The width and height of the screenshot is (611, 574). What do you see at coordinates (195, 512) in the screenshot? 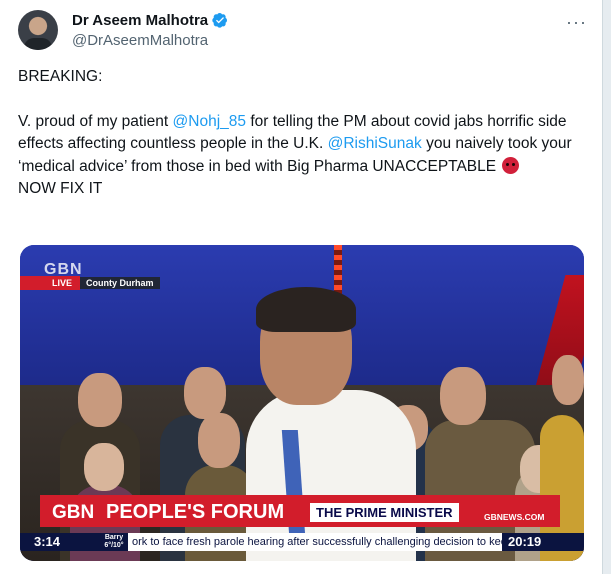
I see `banner-title: PEOPLE'S FORUM` at bounding box center [195, 512].